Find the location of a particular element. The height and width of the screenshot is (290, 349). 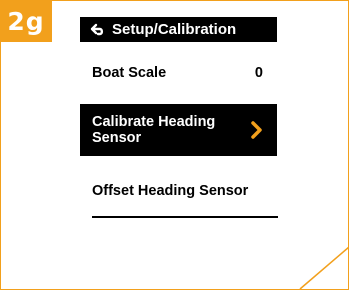

return-arrow-icon is located at coordinates (97, 30).